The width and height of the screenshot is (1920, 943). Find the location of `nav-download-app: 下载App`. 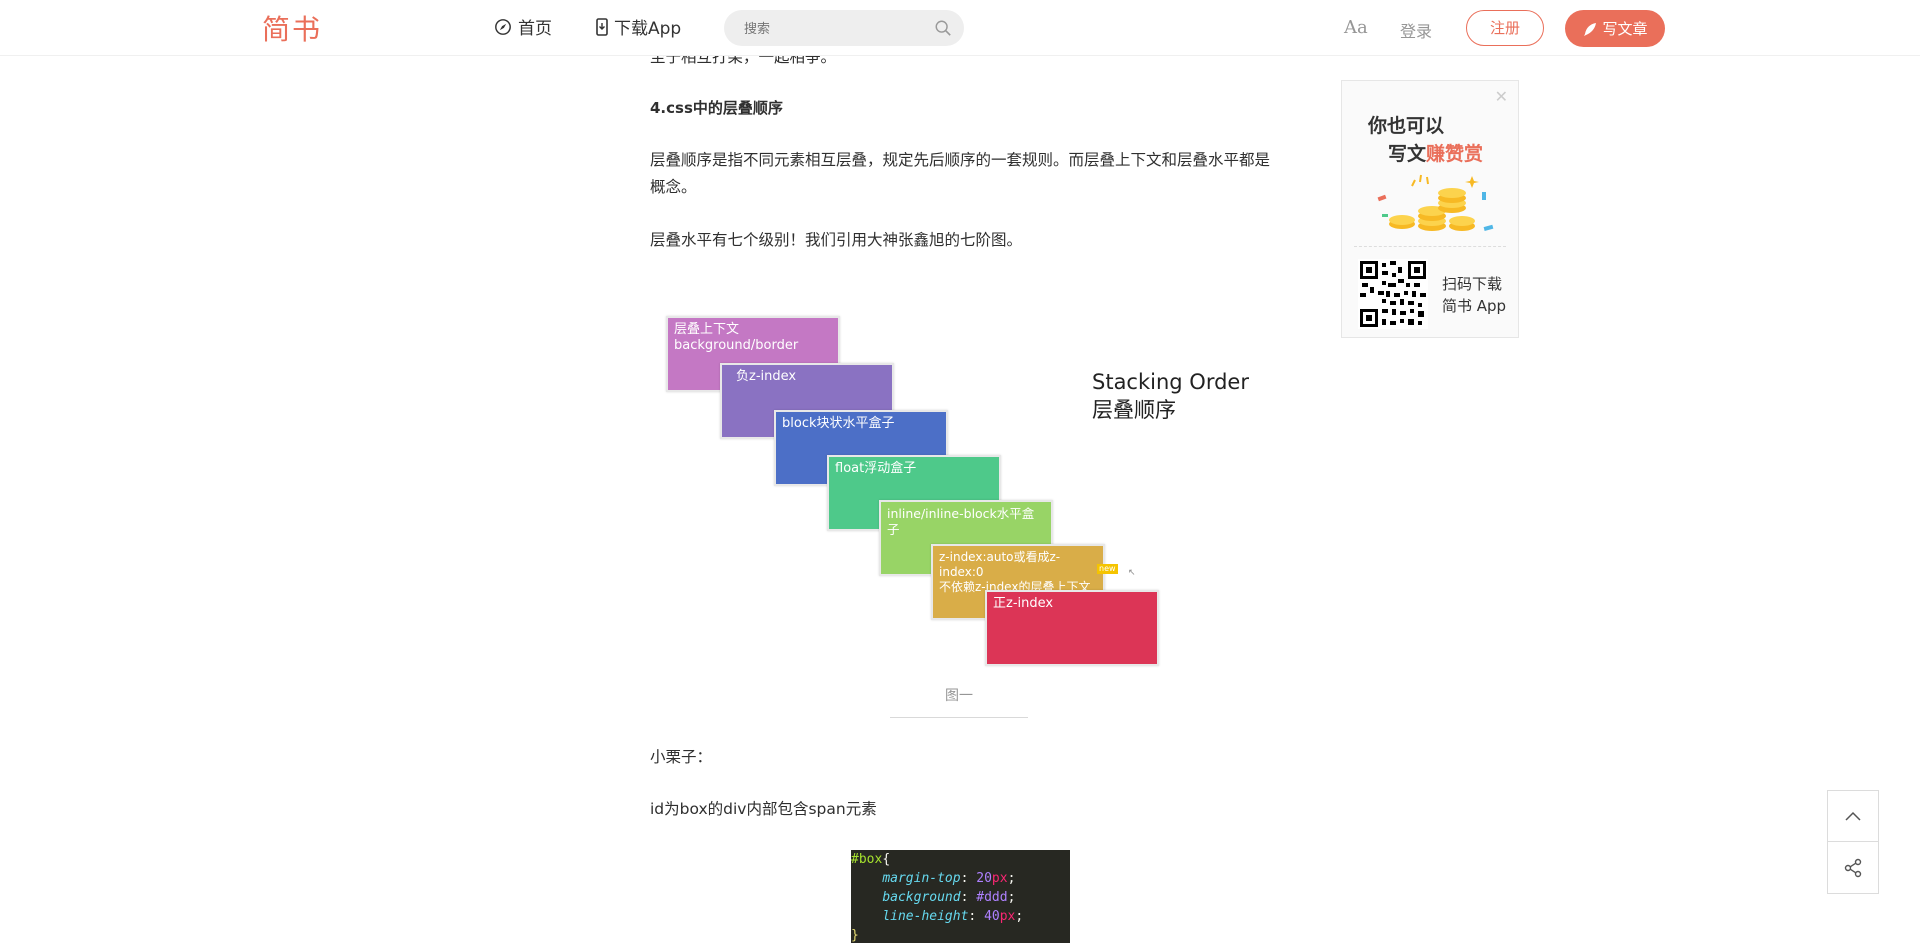

nav-download-app: 下载App is located at coordinates (638, 26).